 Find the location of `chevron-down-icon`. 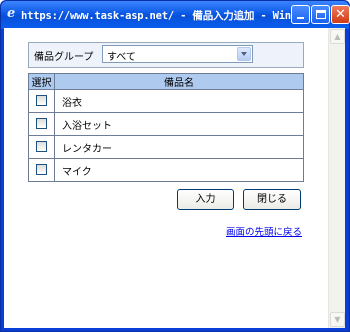

chevron-down-icon is located at coordinates (244, 54).